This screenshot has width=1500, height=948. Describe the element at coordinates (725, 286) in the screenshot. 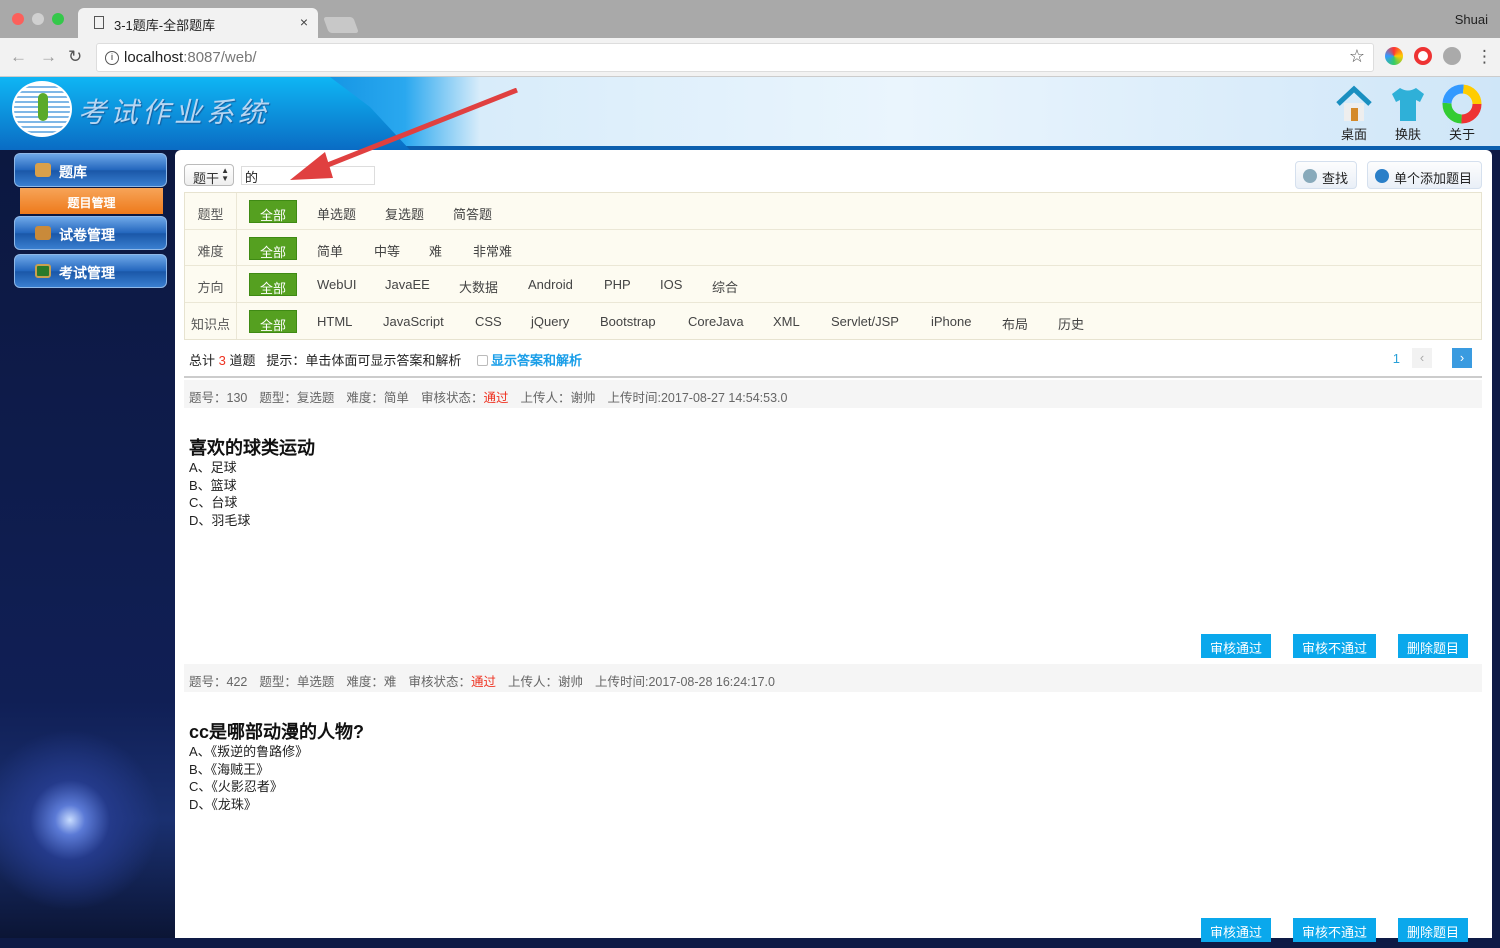

I see `filter-option: 综合` at that location.